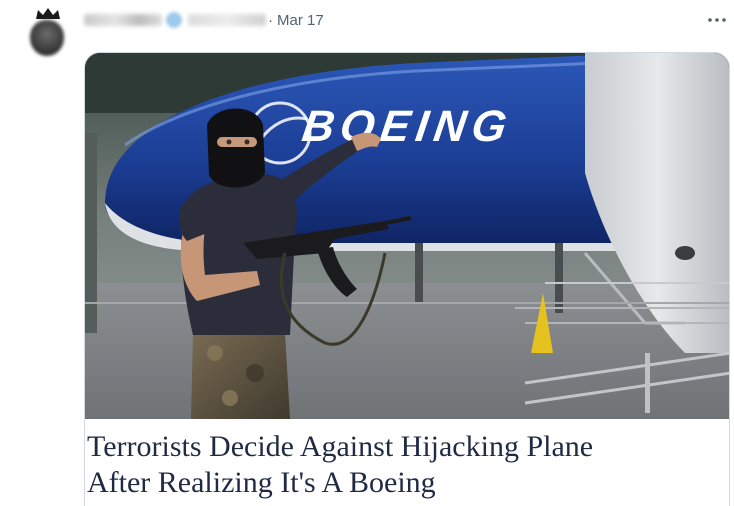  I want to click on display-name-redacted, so click(123, 20).